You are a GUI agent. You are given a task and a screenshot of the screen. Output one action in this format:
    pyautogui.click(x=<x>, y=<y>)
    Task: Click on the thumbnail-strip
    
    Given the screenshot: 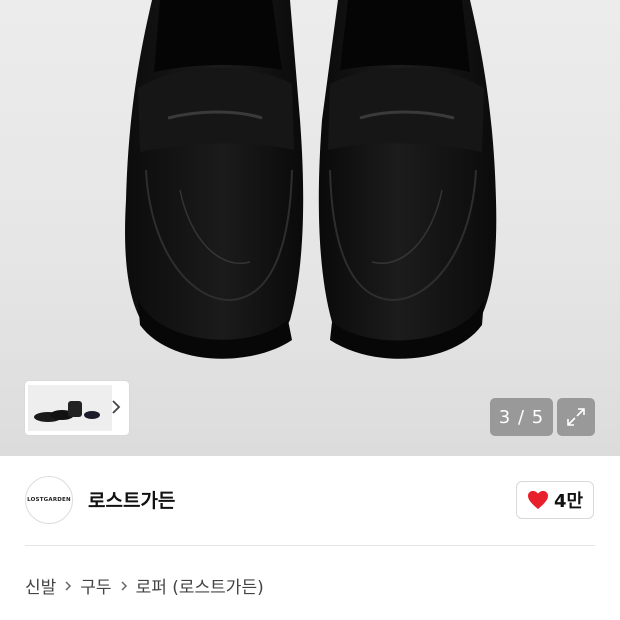 What is the action you would take?
    pyautogui.click(x=77, y=408)
    